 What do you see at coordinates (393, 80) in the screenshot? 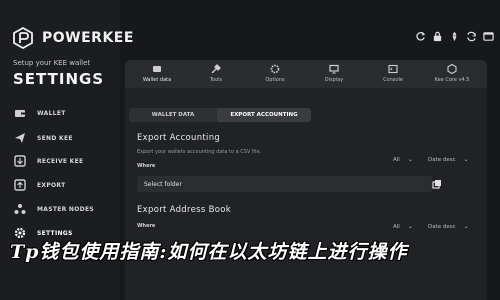
I see `tab-label: Console` at bounding box center [393, 80].